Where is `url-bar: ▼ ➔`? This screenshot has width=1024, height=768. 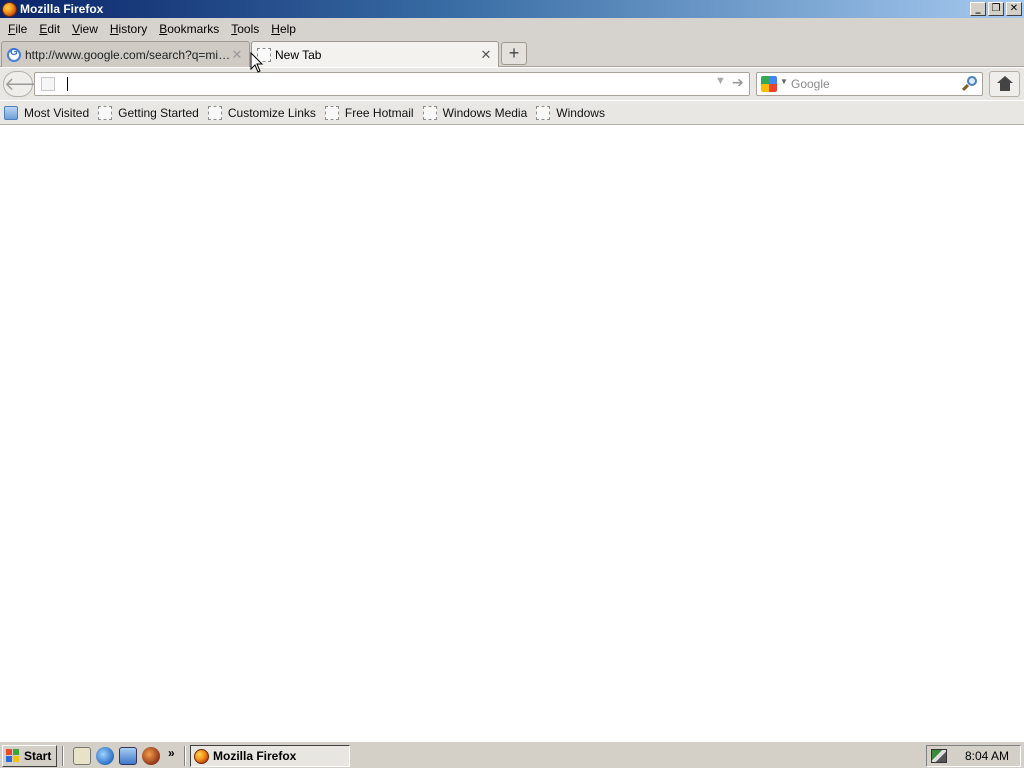
url-bar: ▼ ➔ is located at coordinates (392, 84).